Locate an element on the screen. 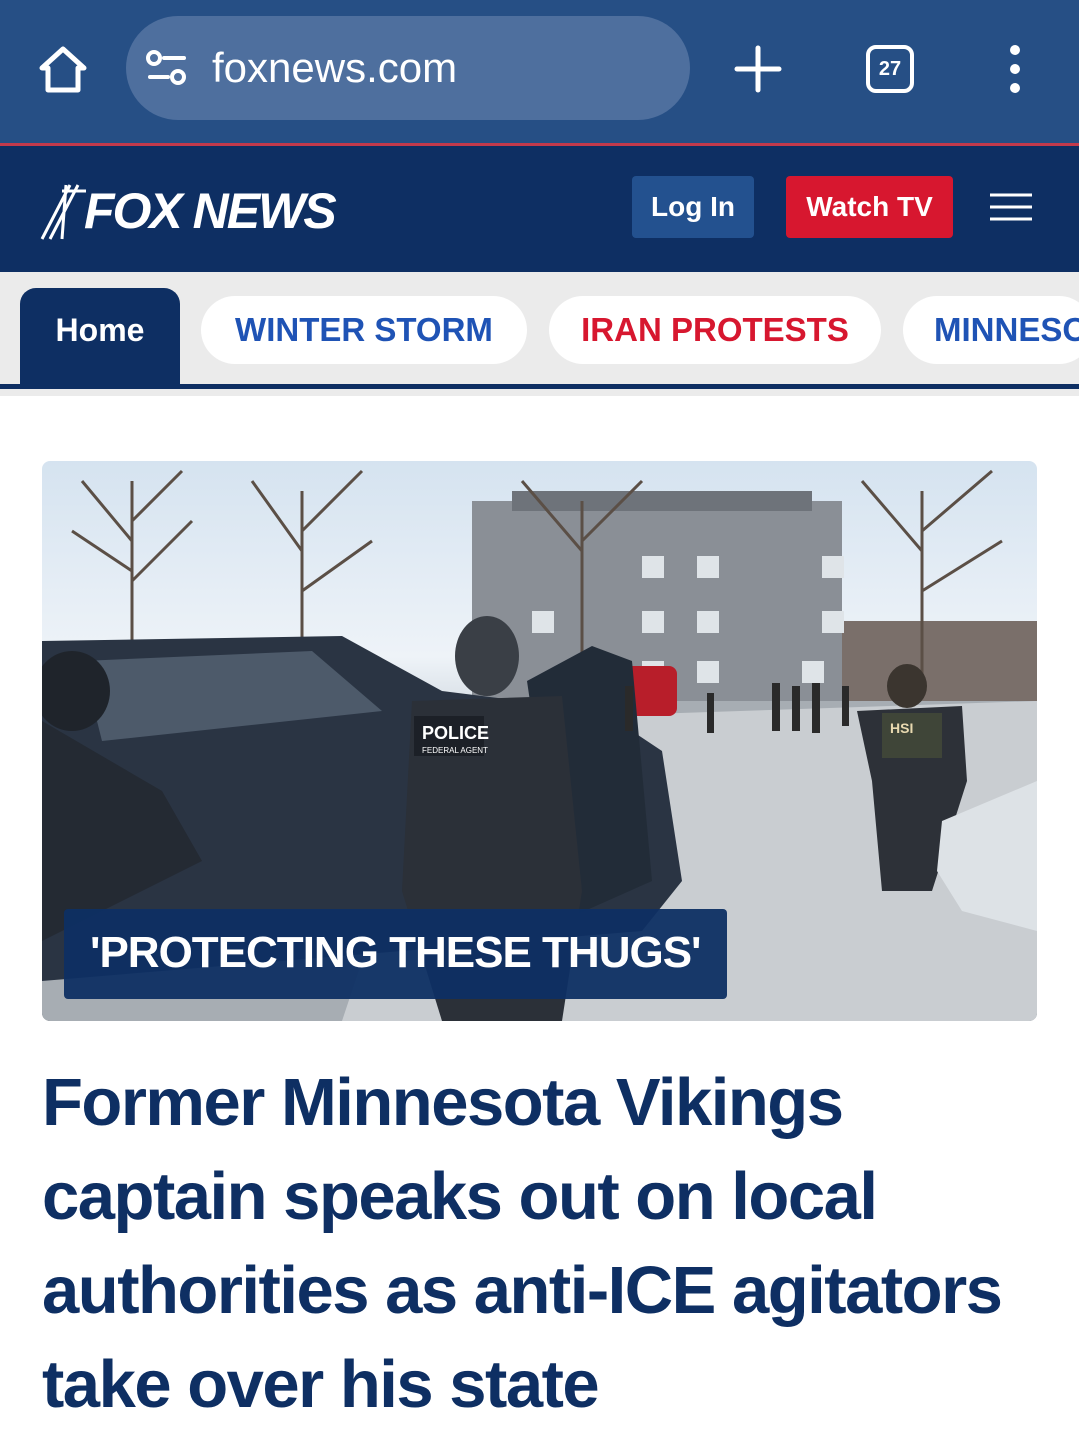 The height and width of the screenshot is (1434, 1079). new-tab-plus-icon is located at coordinates (758, 69).